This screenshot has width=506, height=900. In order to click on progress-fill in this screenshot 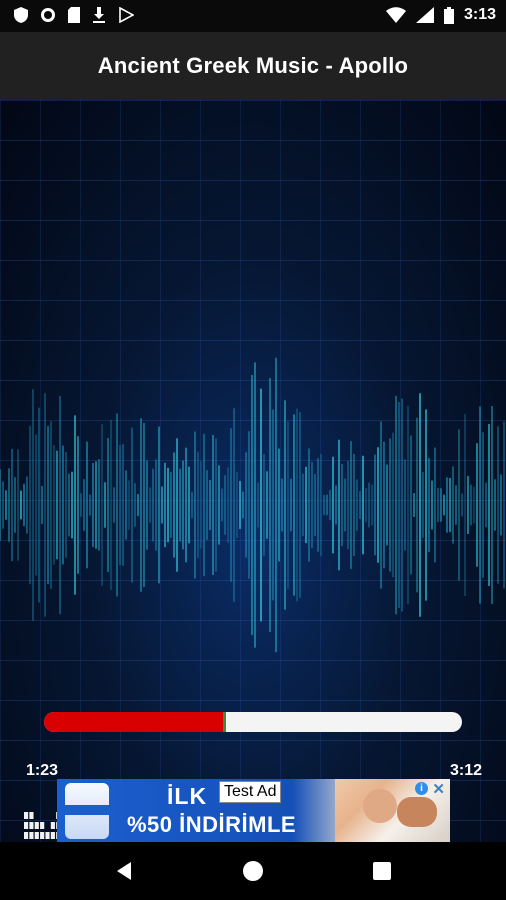, I will do `click(134, 722)`.